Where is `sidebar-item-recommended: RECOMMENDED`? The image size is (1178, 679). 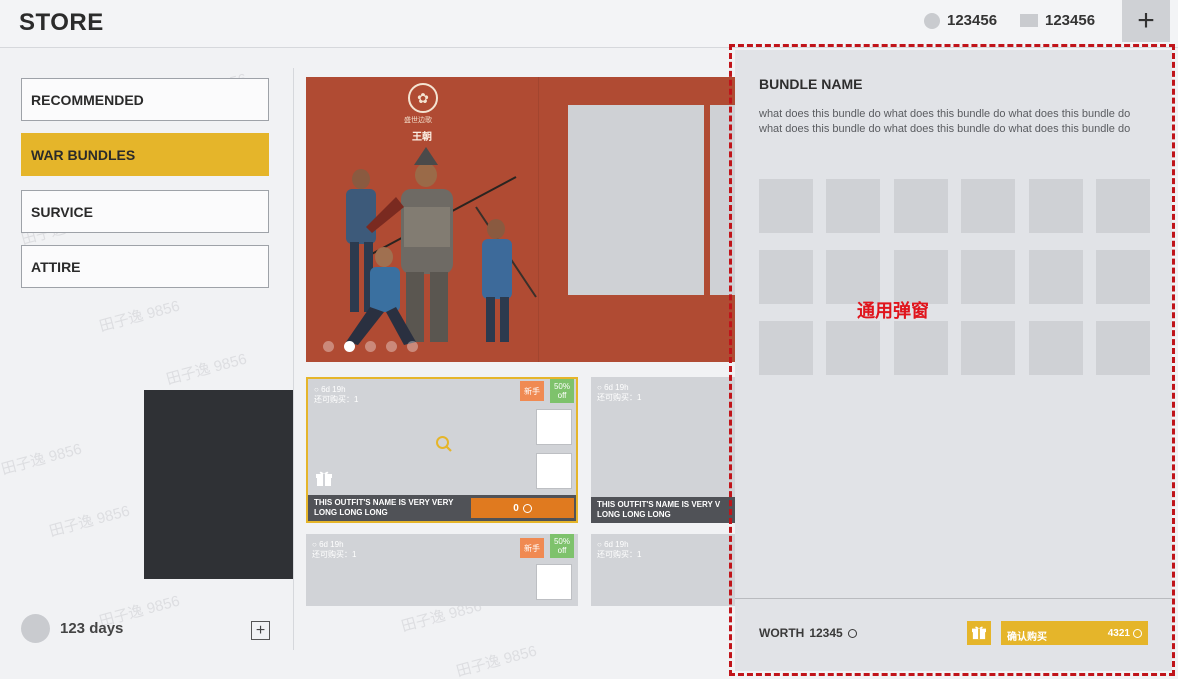 sidebar-item-recommended: RECOMMENDED is located at coordinates (145, 99).